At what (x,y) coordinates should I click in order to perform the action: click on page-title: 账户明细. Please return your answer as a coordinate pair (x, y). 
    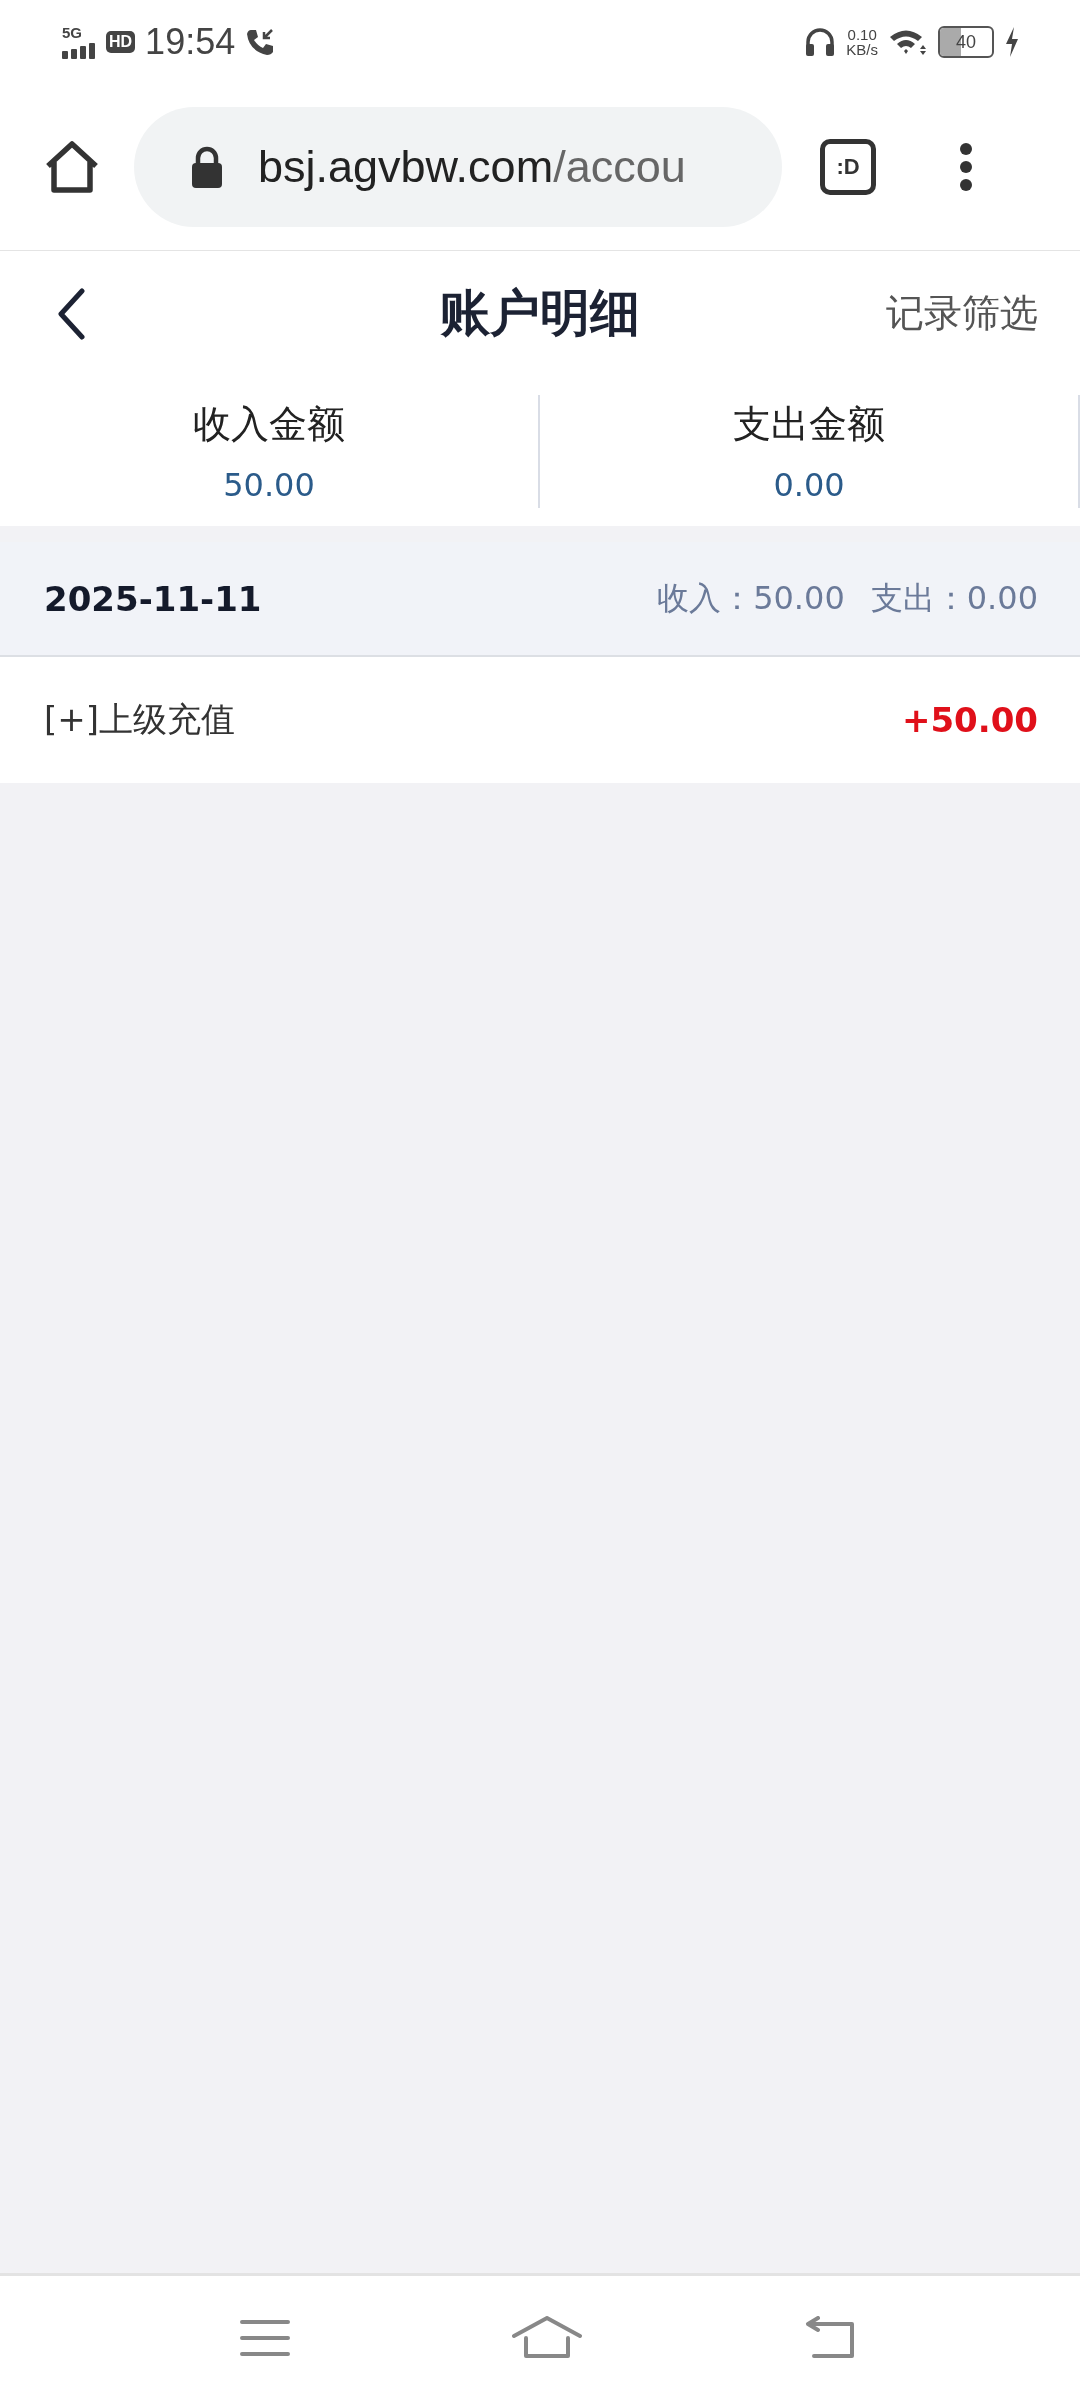
    Looking at the image, I should click on (540, 313).